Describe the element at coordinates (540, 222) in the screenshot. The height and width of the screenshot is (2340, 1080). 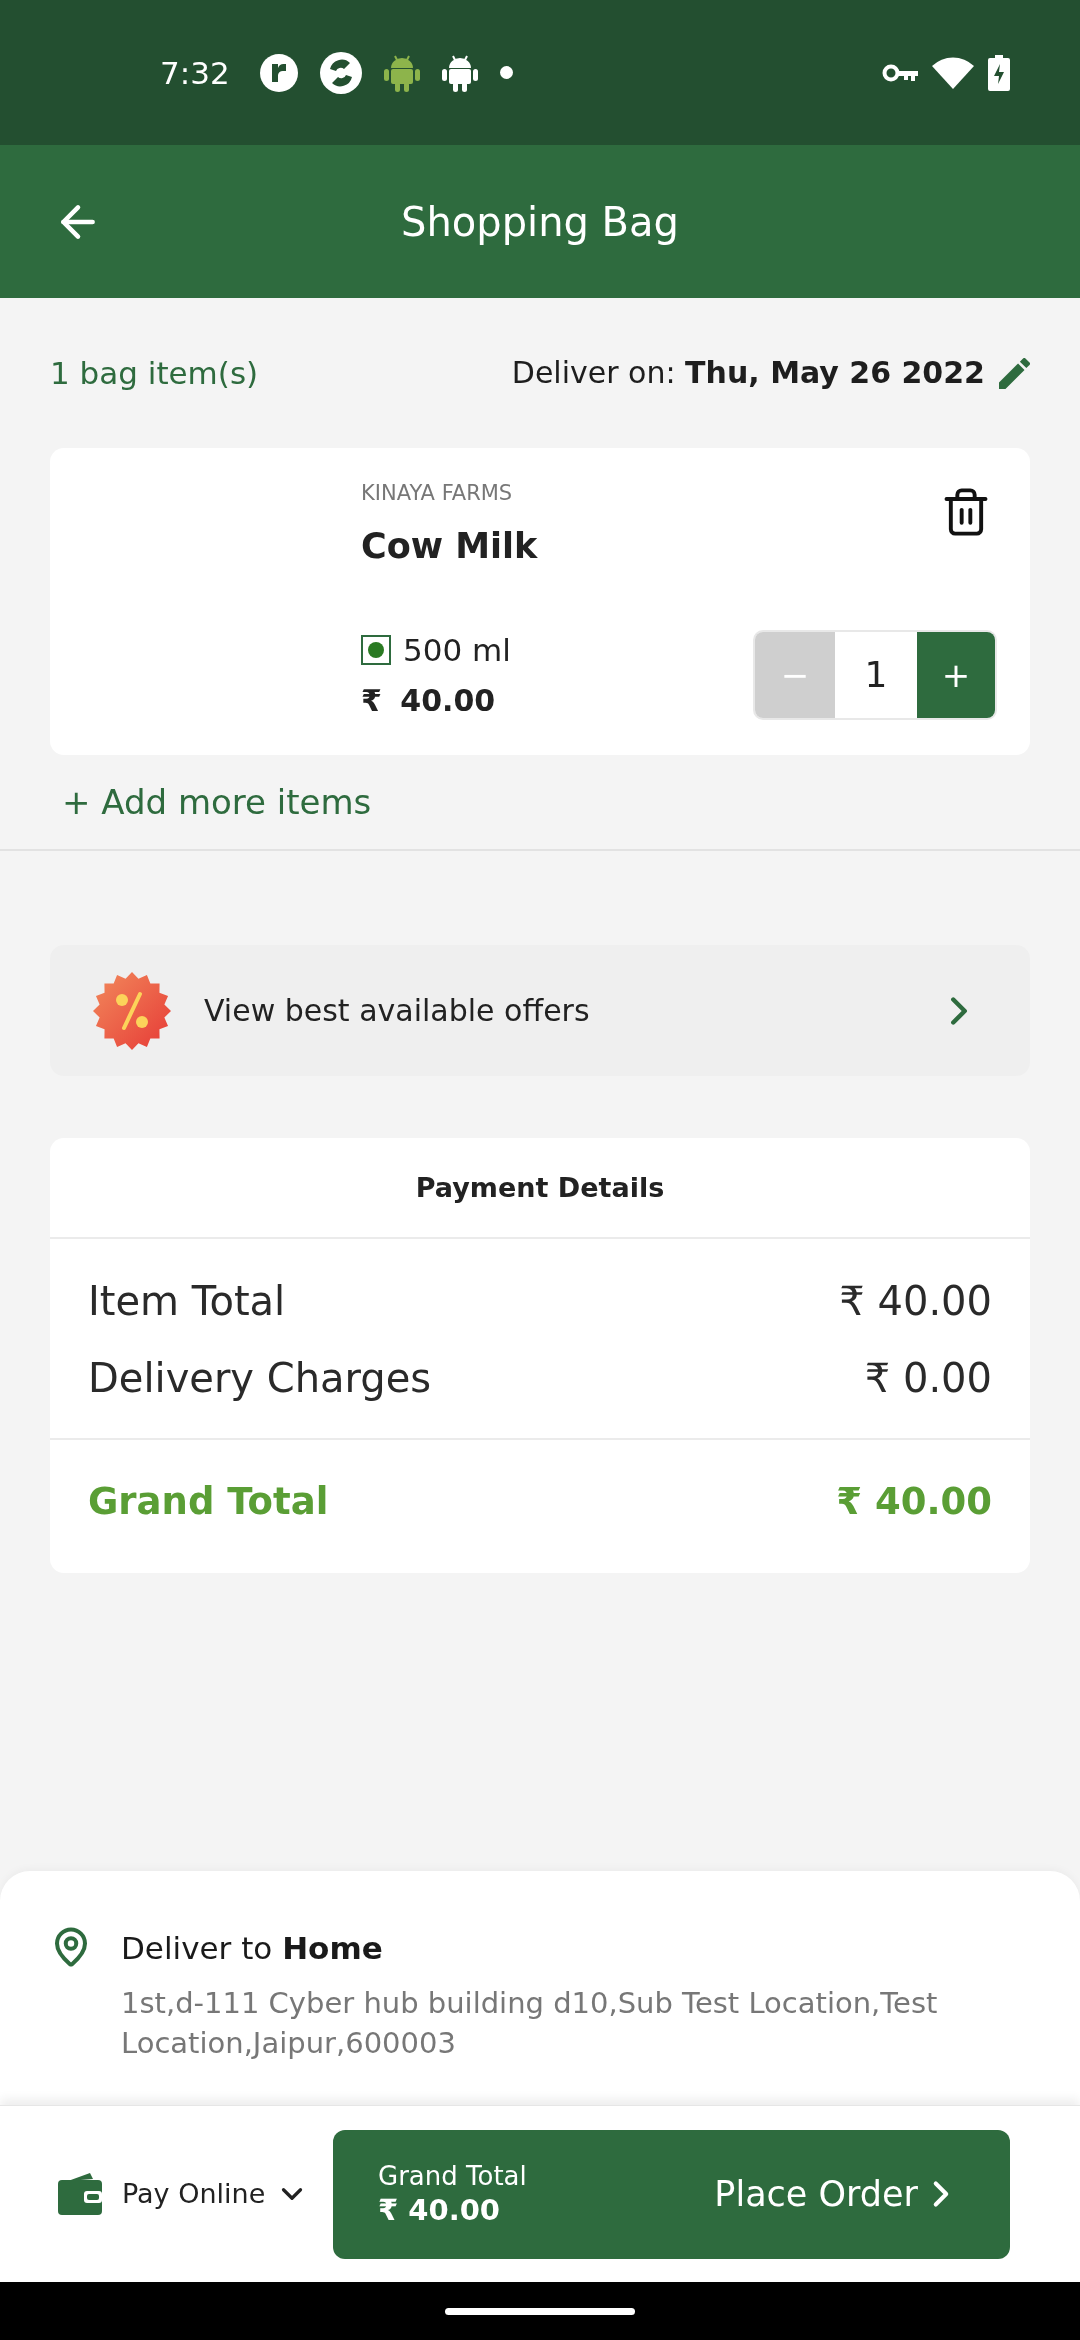
I see `page-title: Shopping Bag` at that location.